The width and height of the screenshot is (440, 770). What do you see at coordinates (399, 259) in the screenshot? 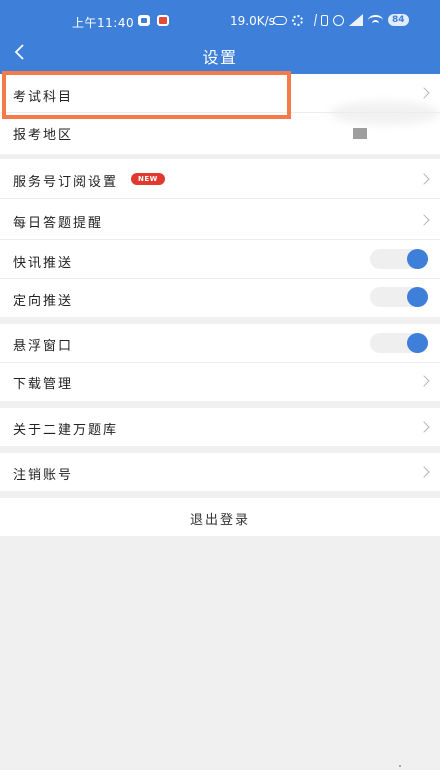
I see `news-push-toggle` at bounding box center [399, 259].